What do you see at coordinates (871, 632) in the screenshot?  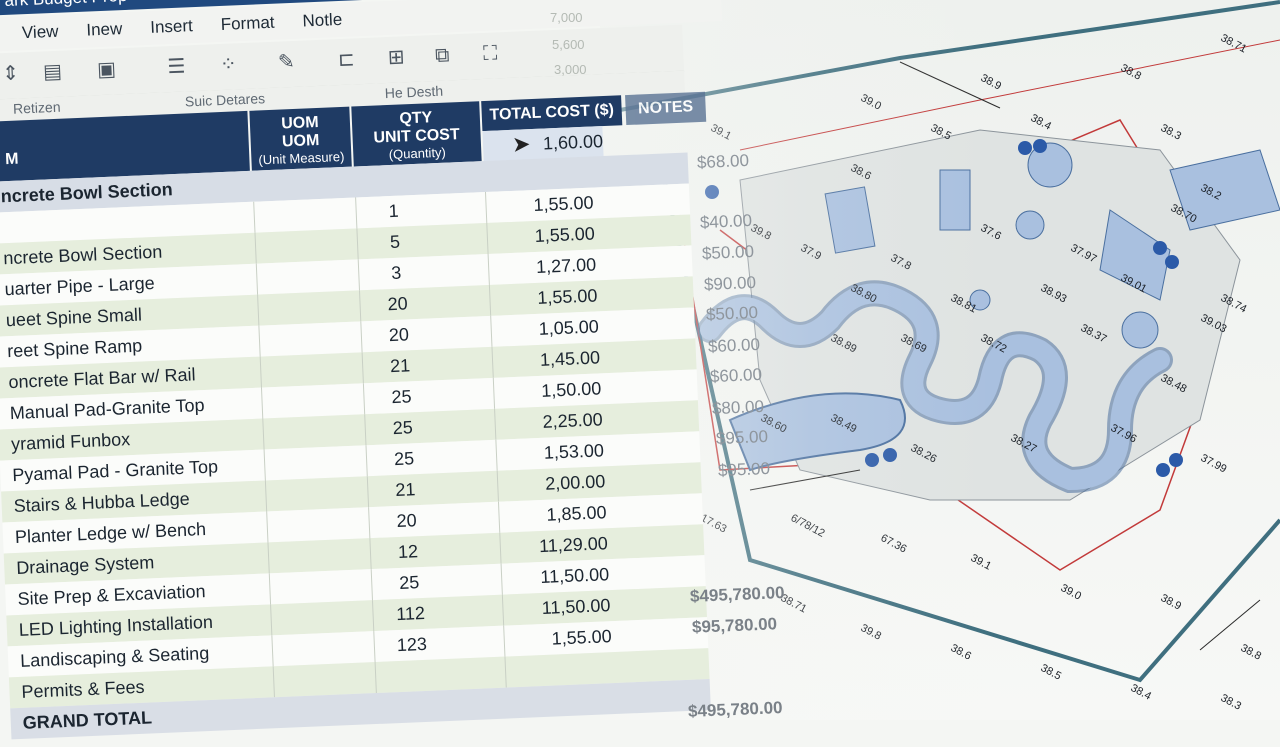 I see `elevation-label: 39.8` at bounding box center [871, 632].